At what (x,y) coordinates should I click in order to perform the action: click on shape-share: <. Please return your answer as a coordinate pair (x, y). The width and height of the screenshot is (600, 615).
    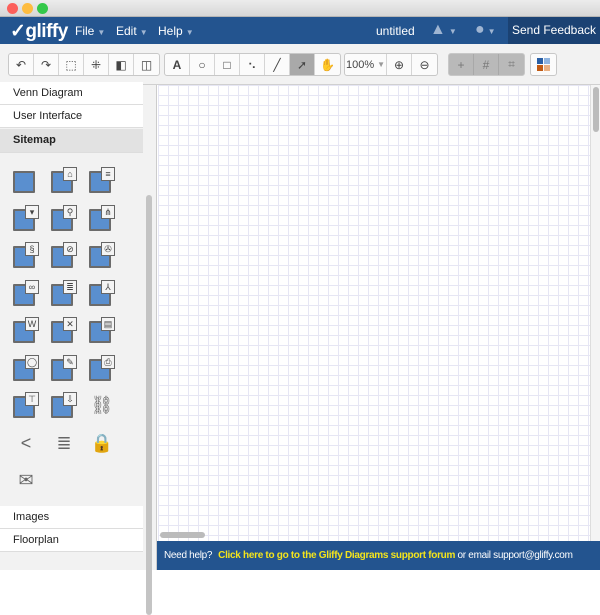
    Looking at the image, I should click on (26, 443).